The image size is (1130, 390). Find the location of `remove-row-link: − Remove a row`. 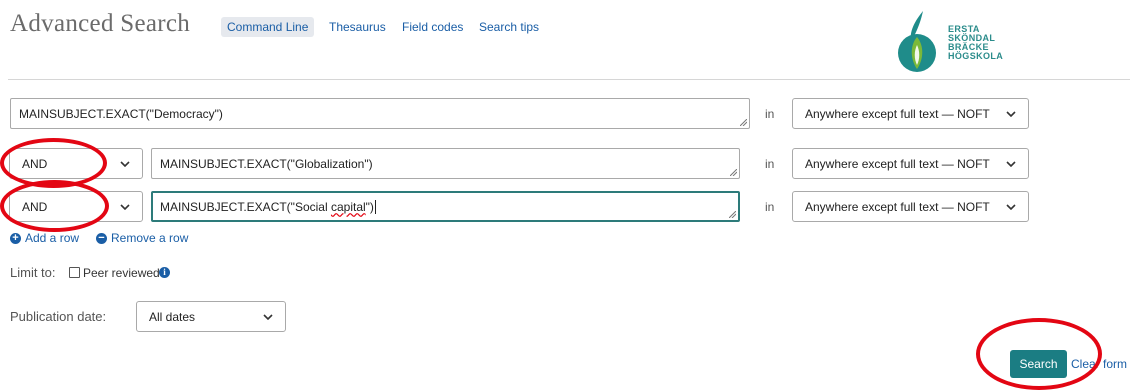

remove-row-link: − Remove a row is located at coordinates (142, 238).